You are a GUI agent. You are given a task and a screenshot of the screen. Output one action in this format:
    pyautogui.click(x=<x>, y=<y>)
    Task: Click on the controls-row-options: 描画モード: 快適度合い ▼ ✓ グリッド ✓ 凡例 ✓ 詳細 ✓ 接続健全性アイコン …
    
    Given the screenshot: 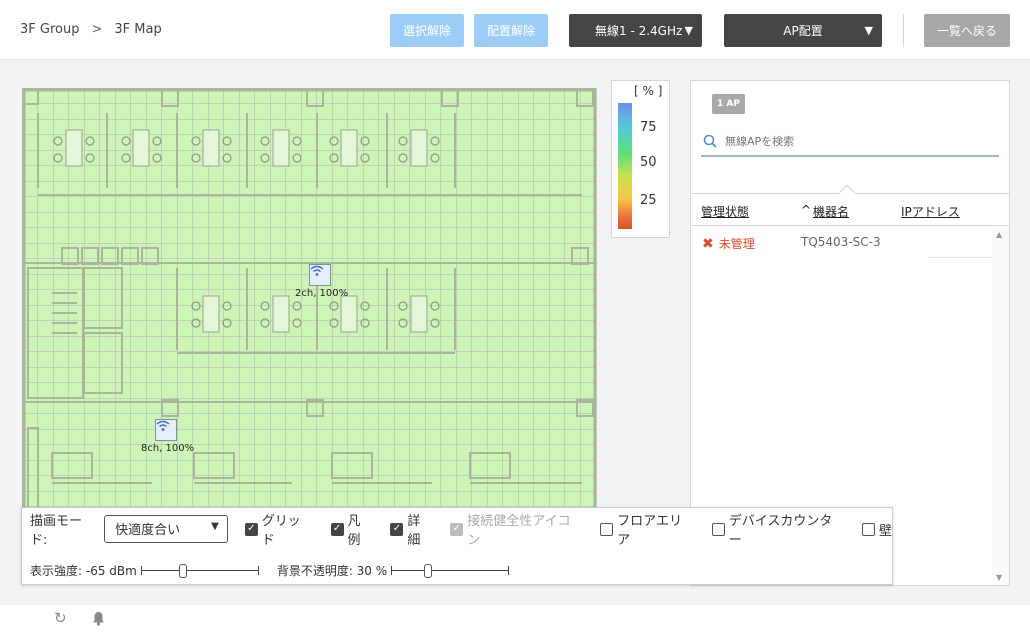 What is the action you would take?
    pyautogui.click(x=461, y=531)
    